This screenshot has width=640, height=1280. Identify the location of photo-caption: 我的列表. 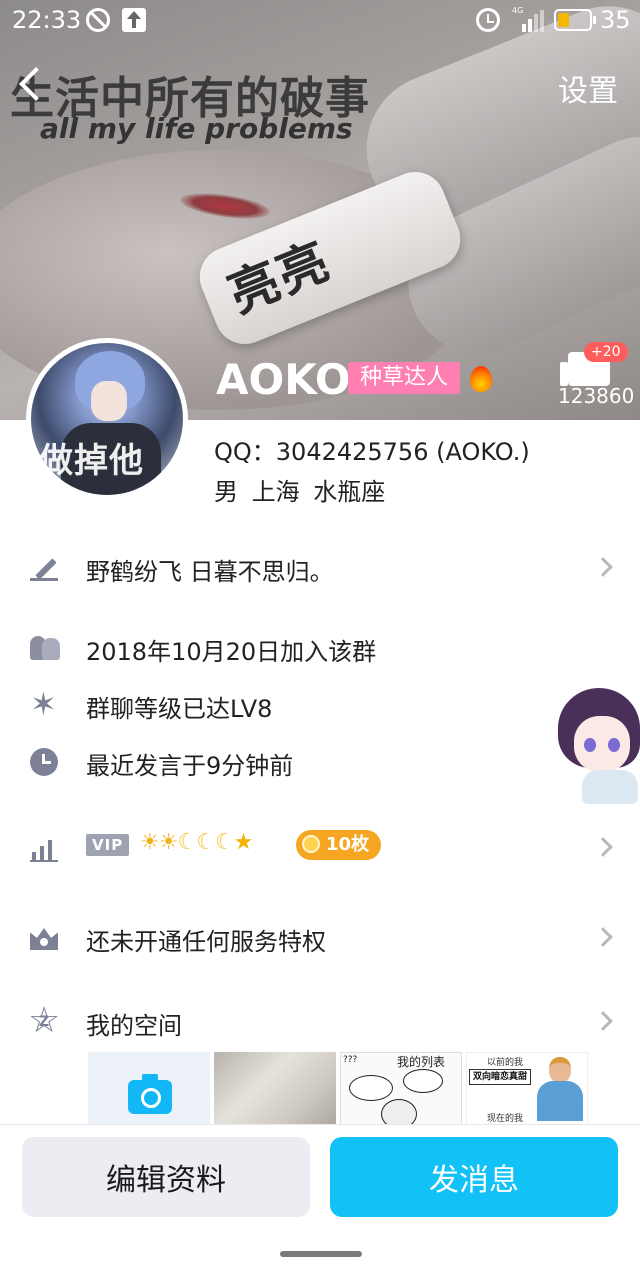
(421, 1062).